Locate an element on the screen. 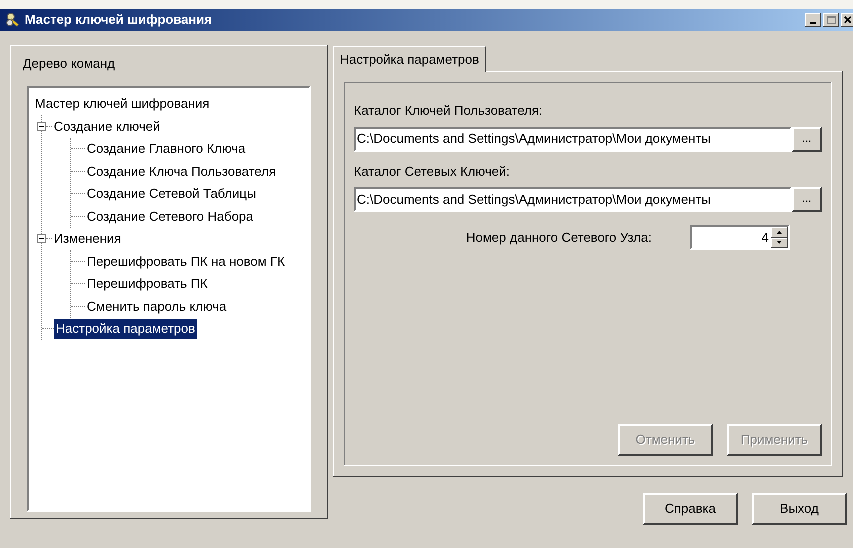  tree-item: Мастер ключей шифрования is located at coordinates (122, 104).